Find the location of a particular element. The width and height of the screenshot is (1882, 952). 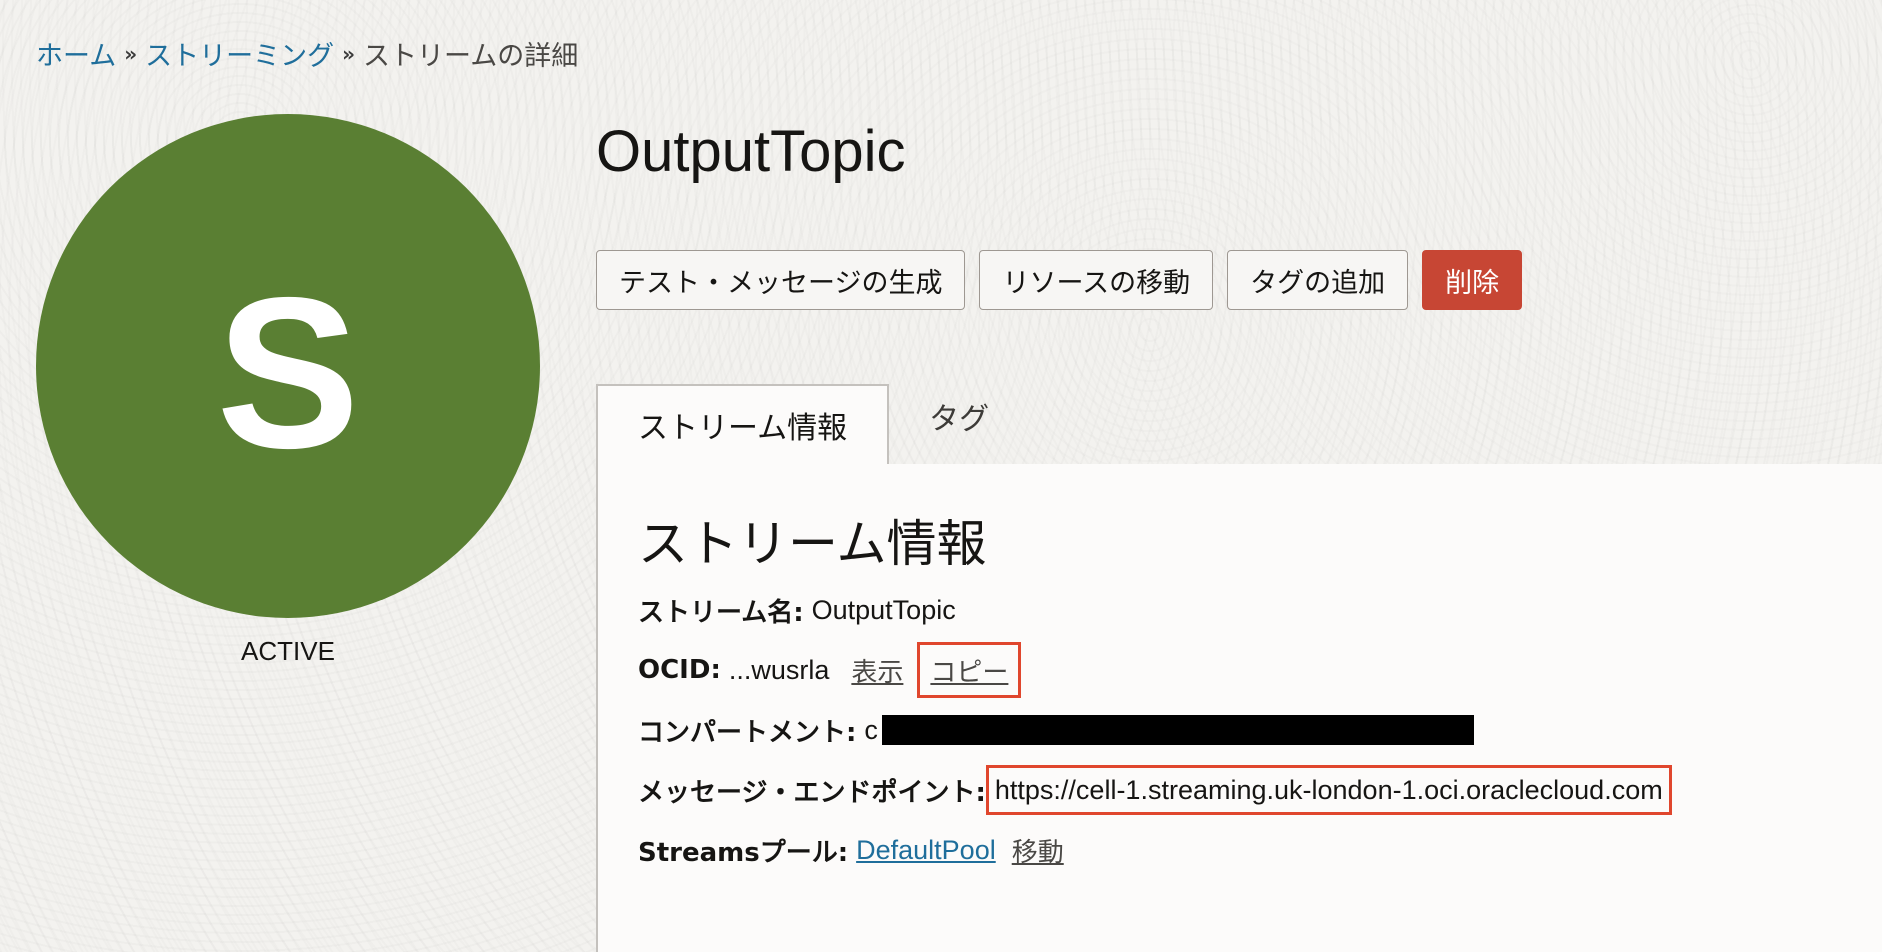

generate-test-message-button: テスト・メッセージの生成 is located at coordinates (781, 280).